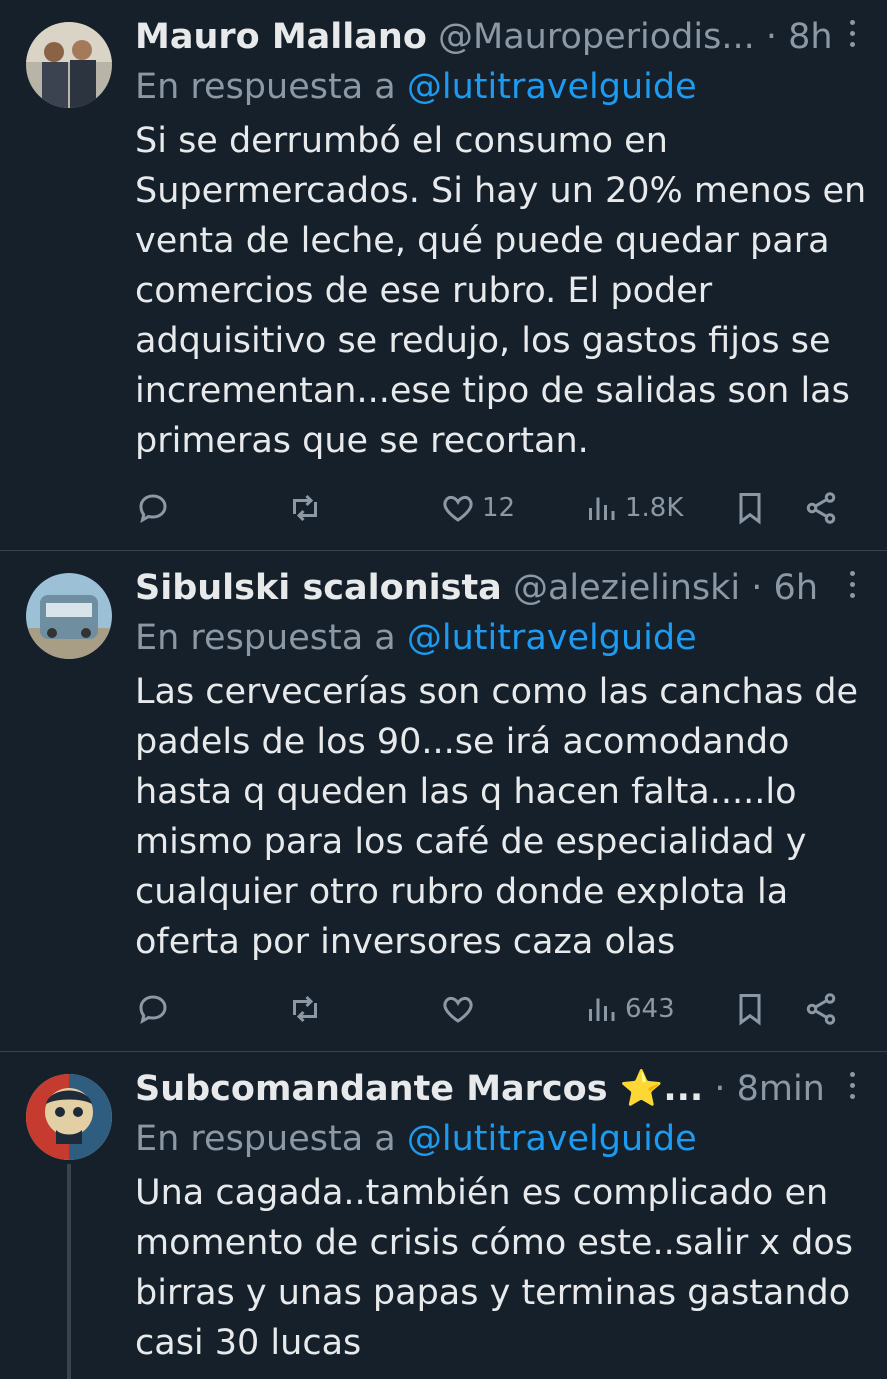 This screenshot has width=887, height=1379. I want to click on tweet-header: Sibulski scalonista @alezielinski · 6h, so click(501, 588).